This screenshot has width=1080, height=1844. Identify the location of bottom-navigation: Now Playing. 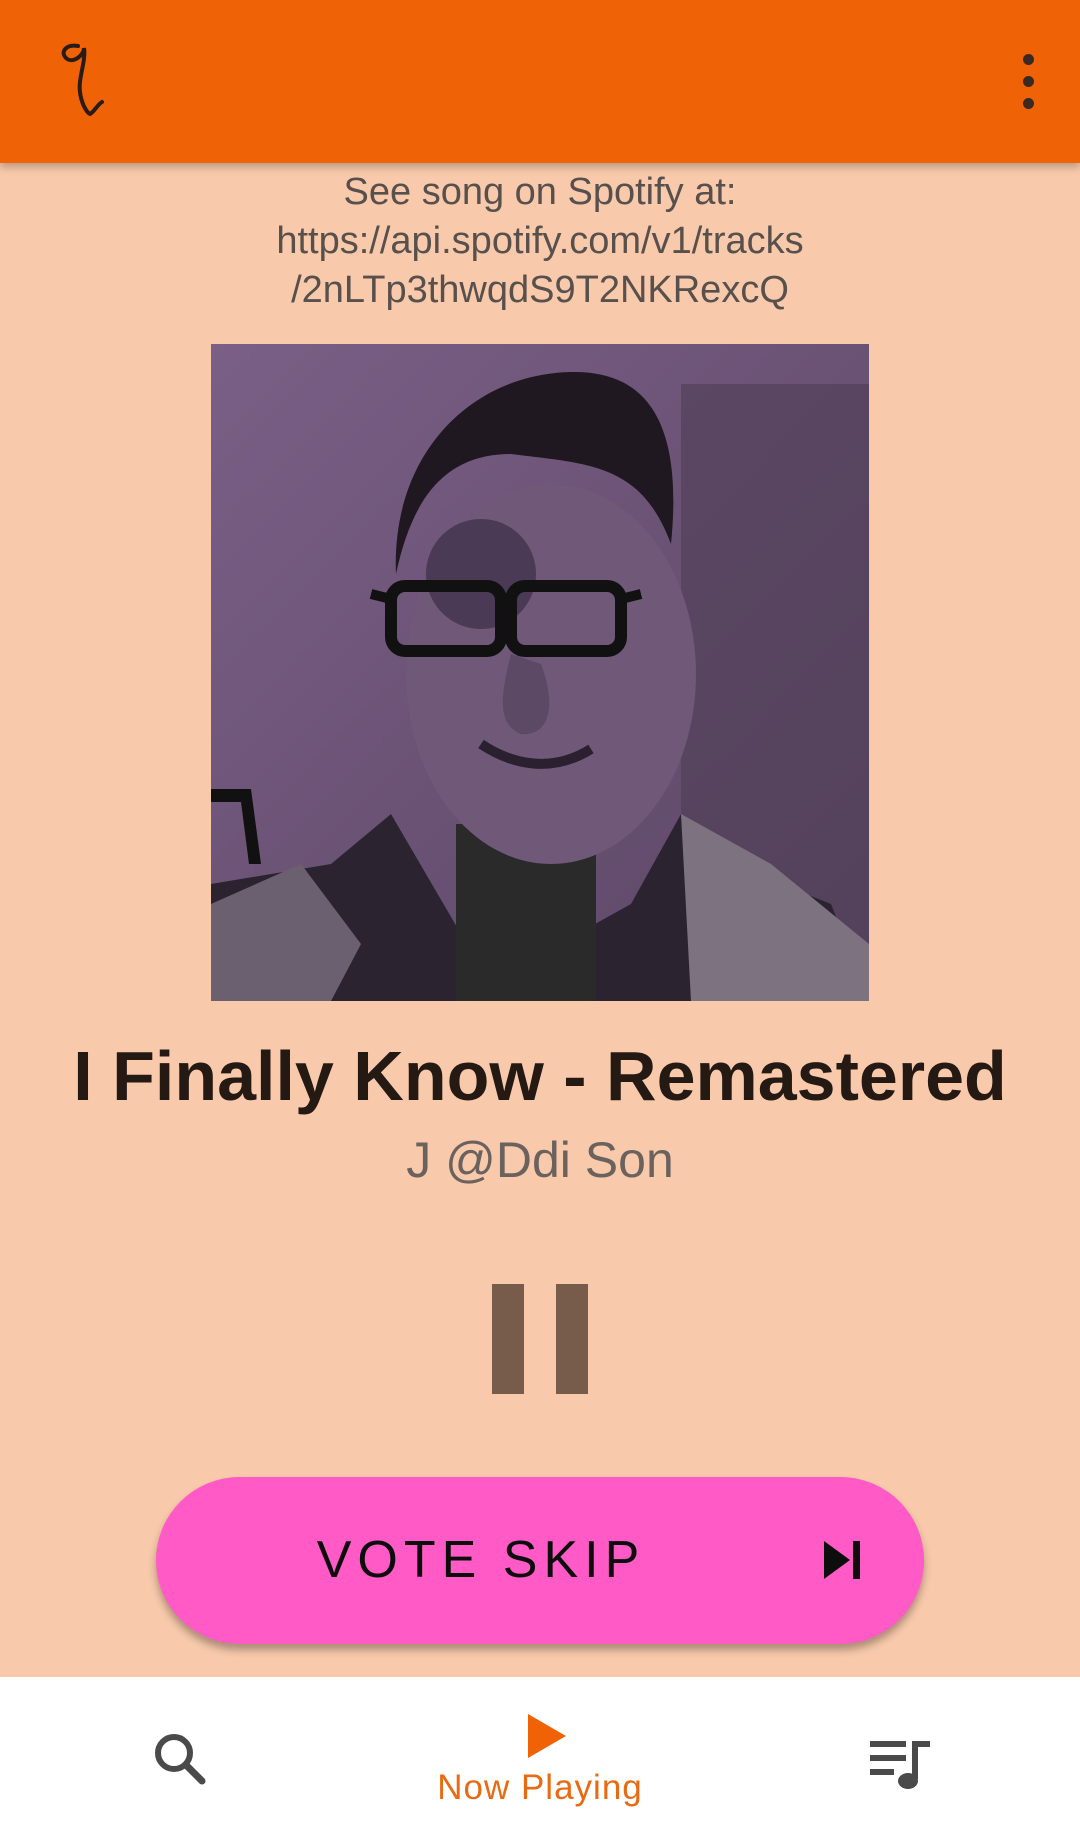
(540, 1760).